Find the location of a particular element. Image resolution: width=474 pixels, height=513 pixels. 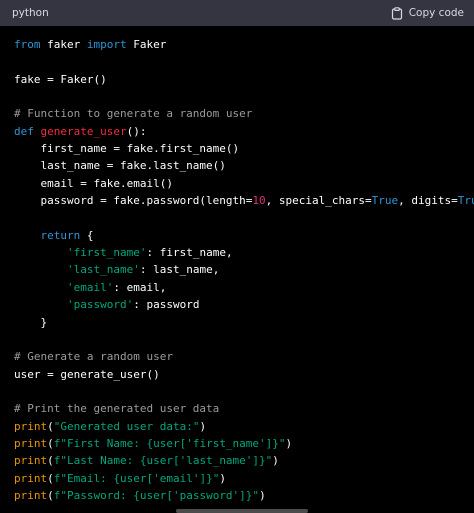

code-line: email = fake.email() is located at coordinates (244, 183).